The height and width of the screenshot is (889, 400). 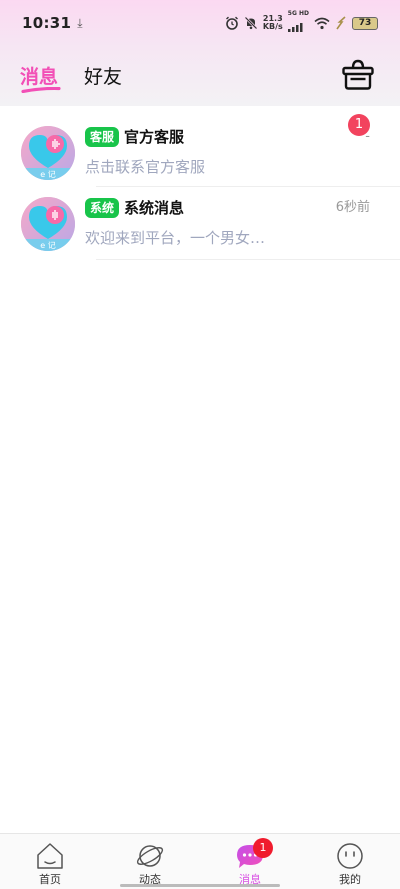 I want to click on wifi-icon, so click(x=322, y=23).